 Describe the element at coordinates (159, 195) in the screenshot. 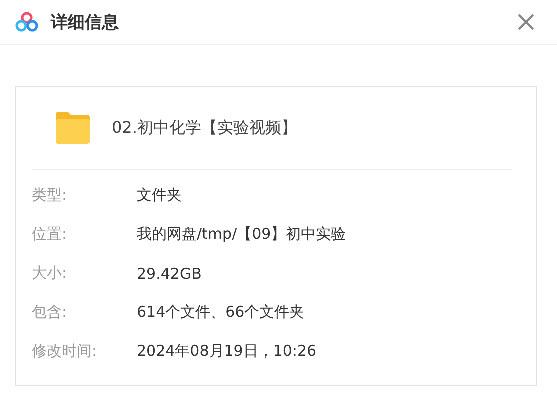

I see `property-value: 文件夹` at that location.